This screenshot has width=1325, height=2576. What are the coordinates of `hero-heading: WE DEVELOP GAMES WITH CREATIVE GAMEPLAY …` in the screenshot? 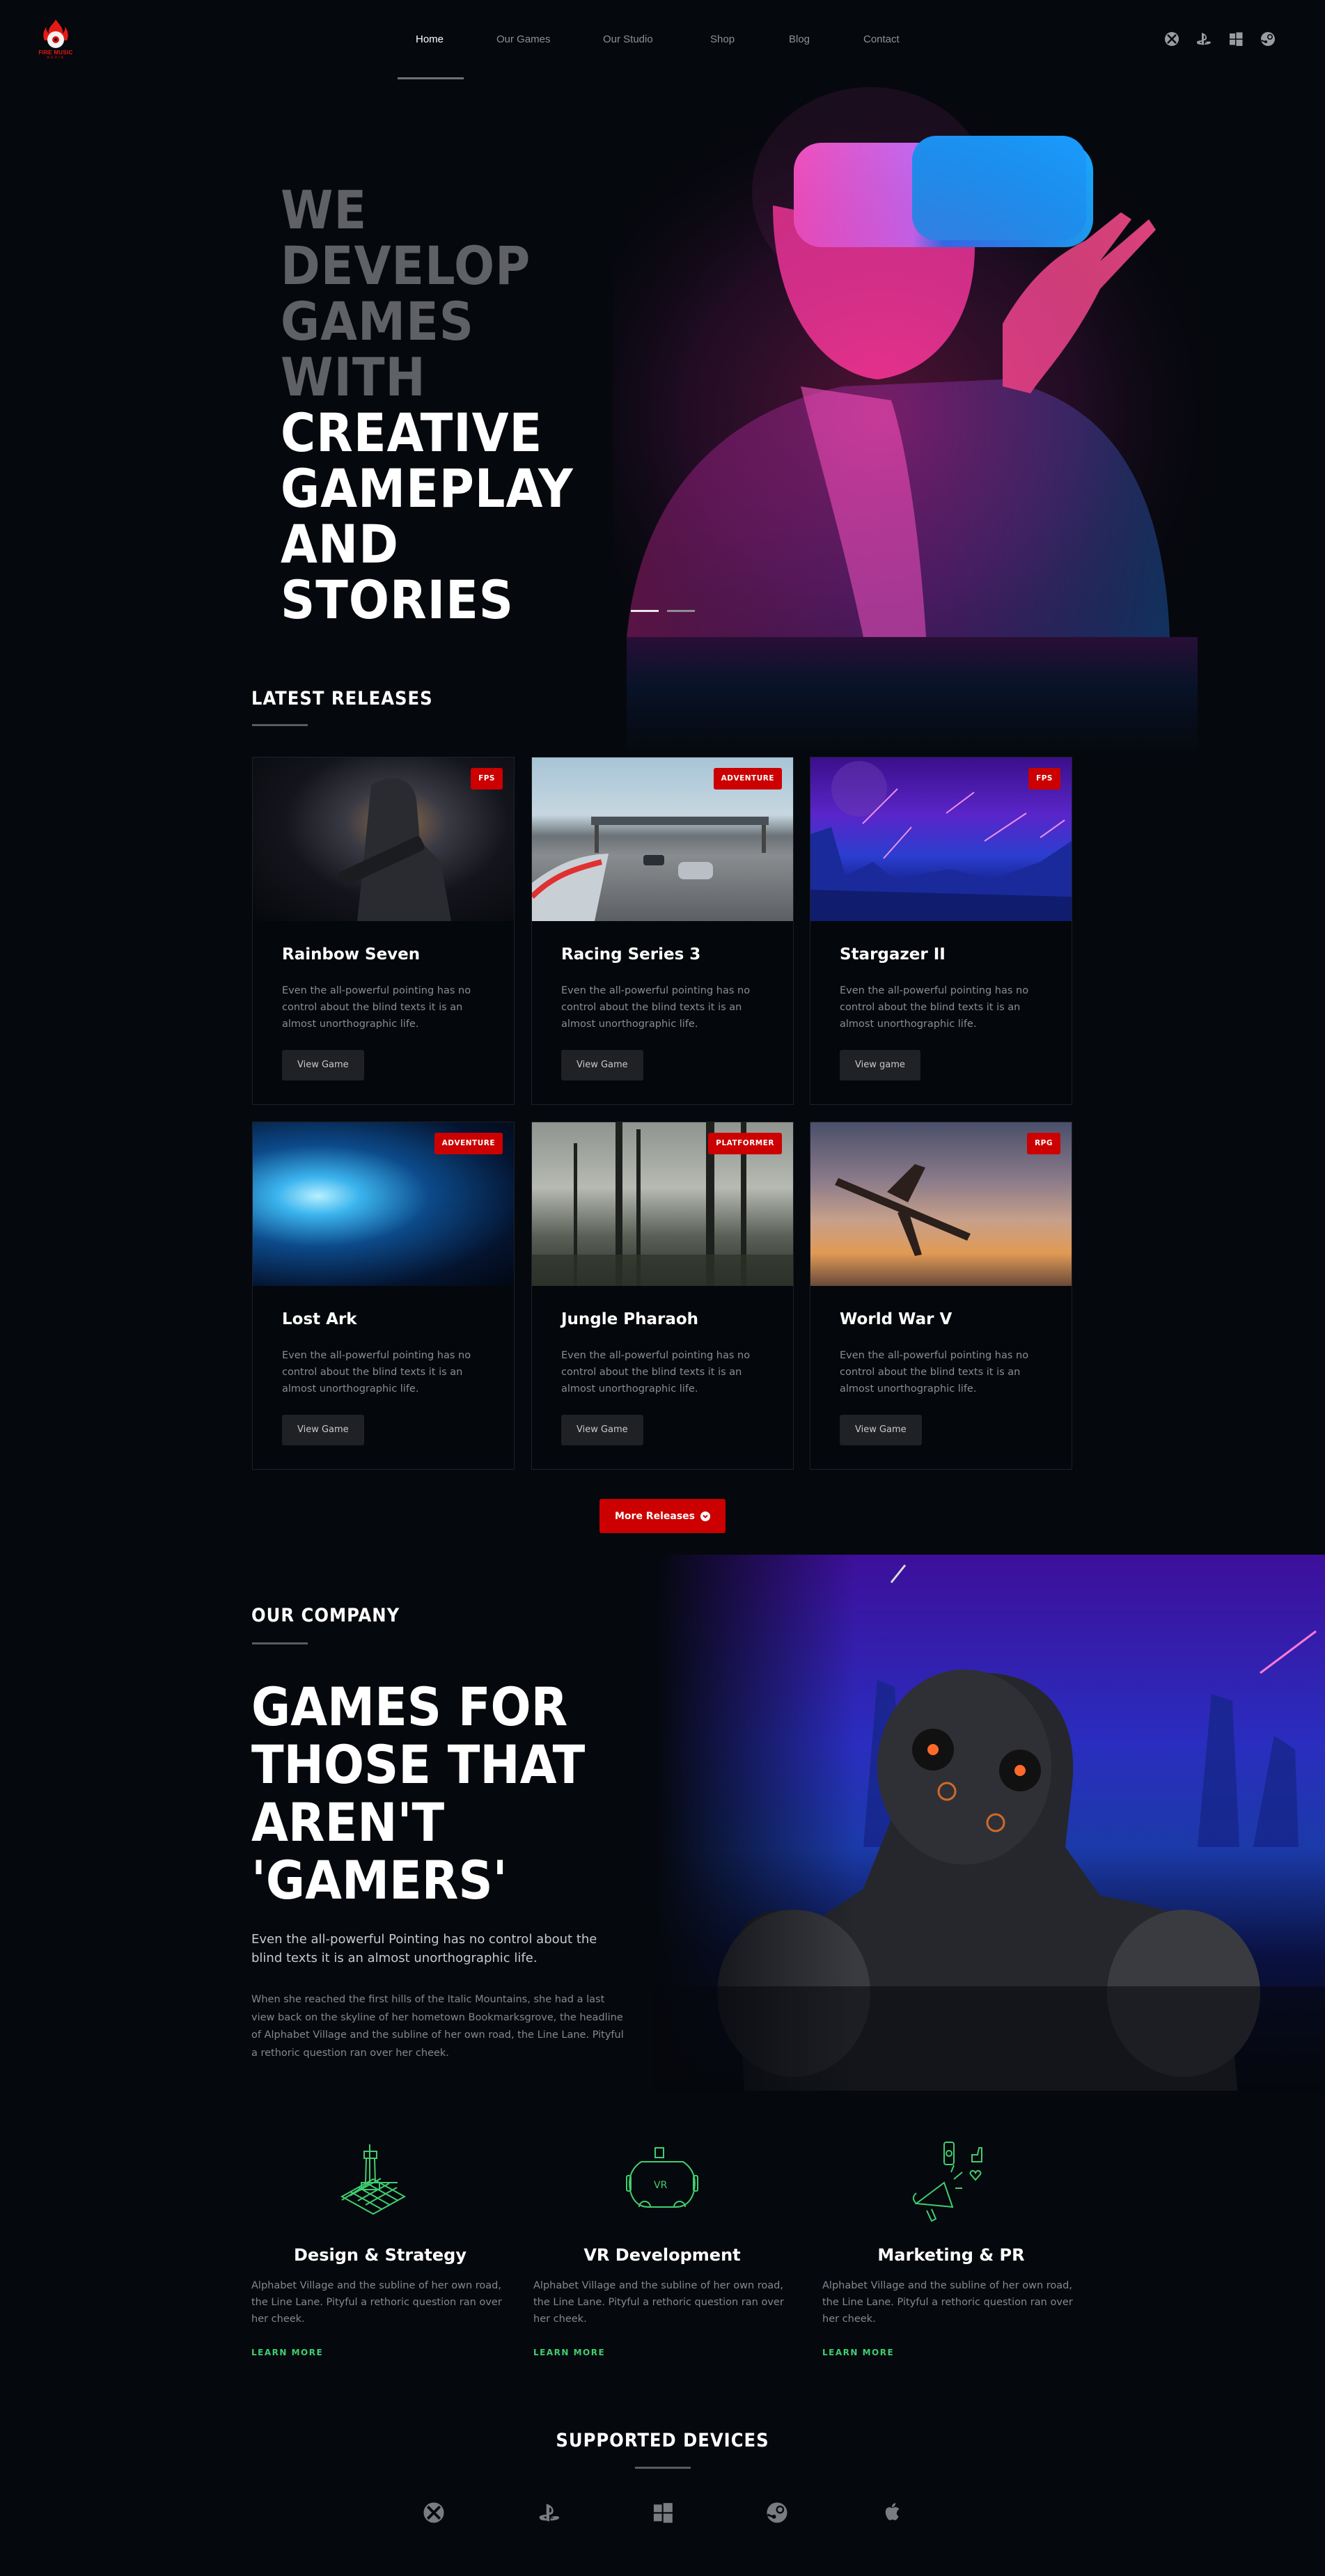 It's located at (455, 405).